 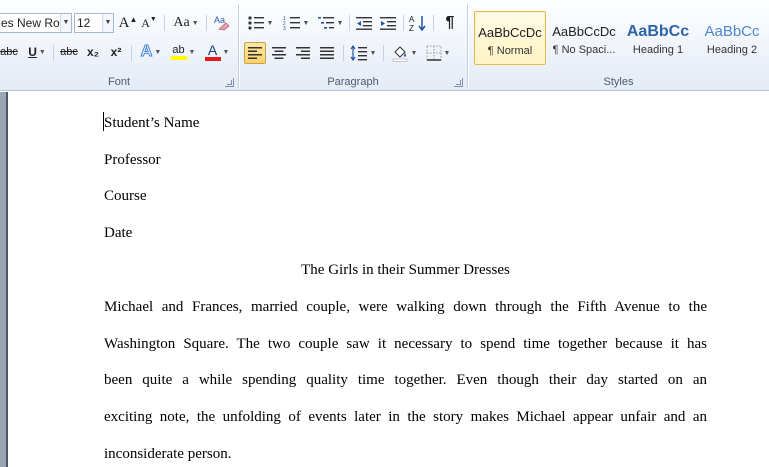 I want to click on svg-text: A, so click(x=412, y=19).